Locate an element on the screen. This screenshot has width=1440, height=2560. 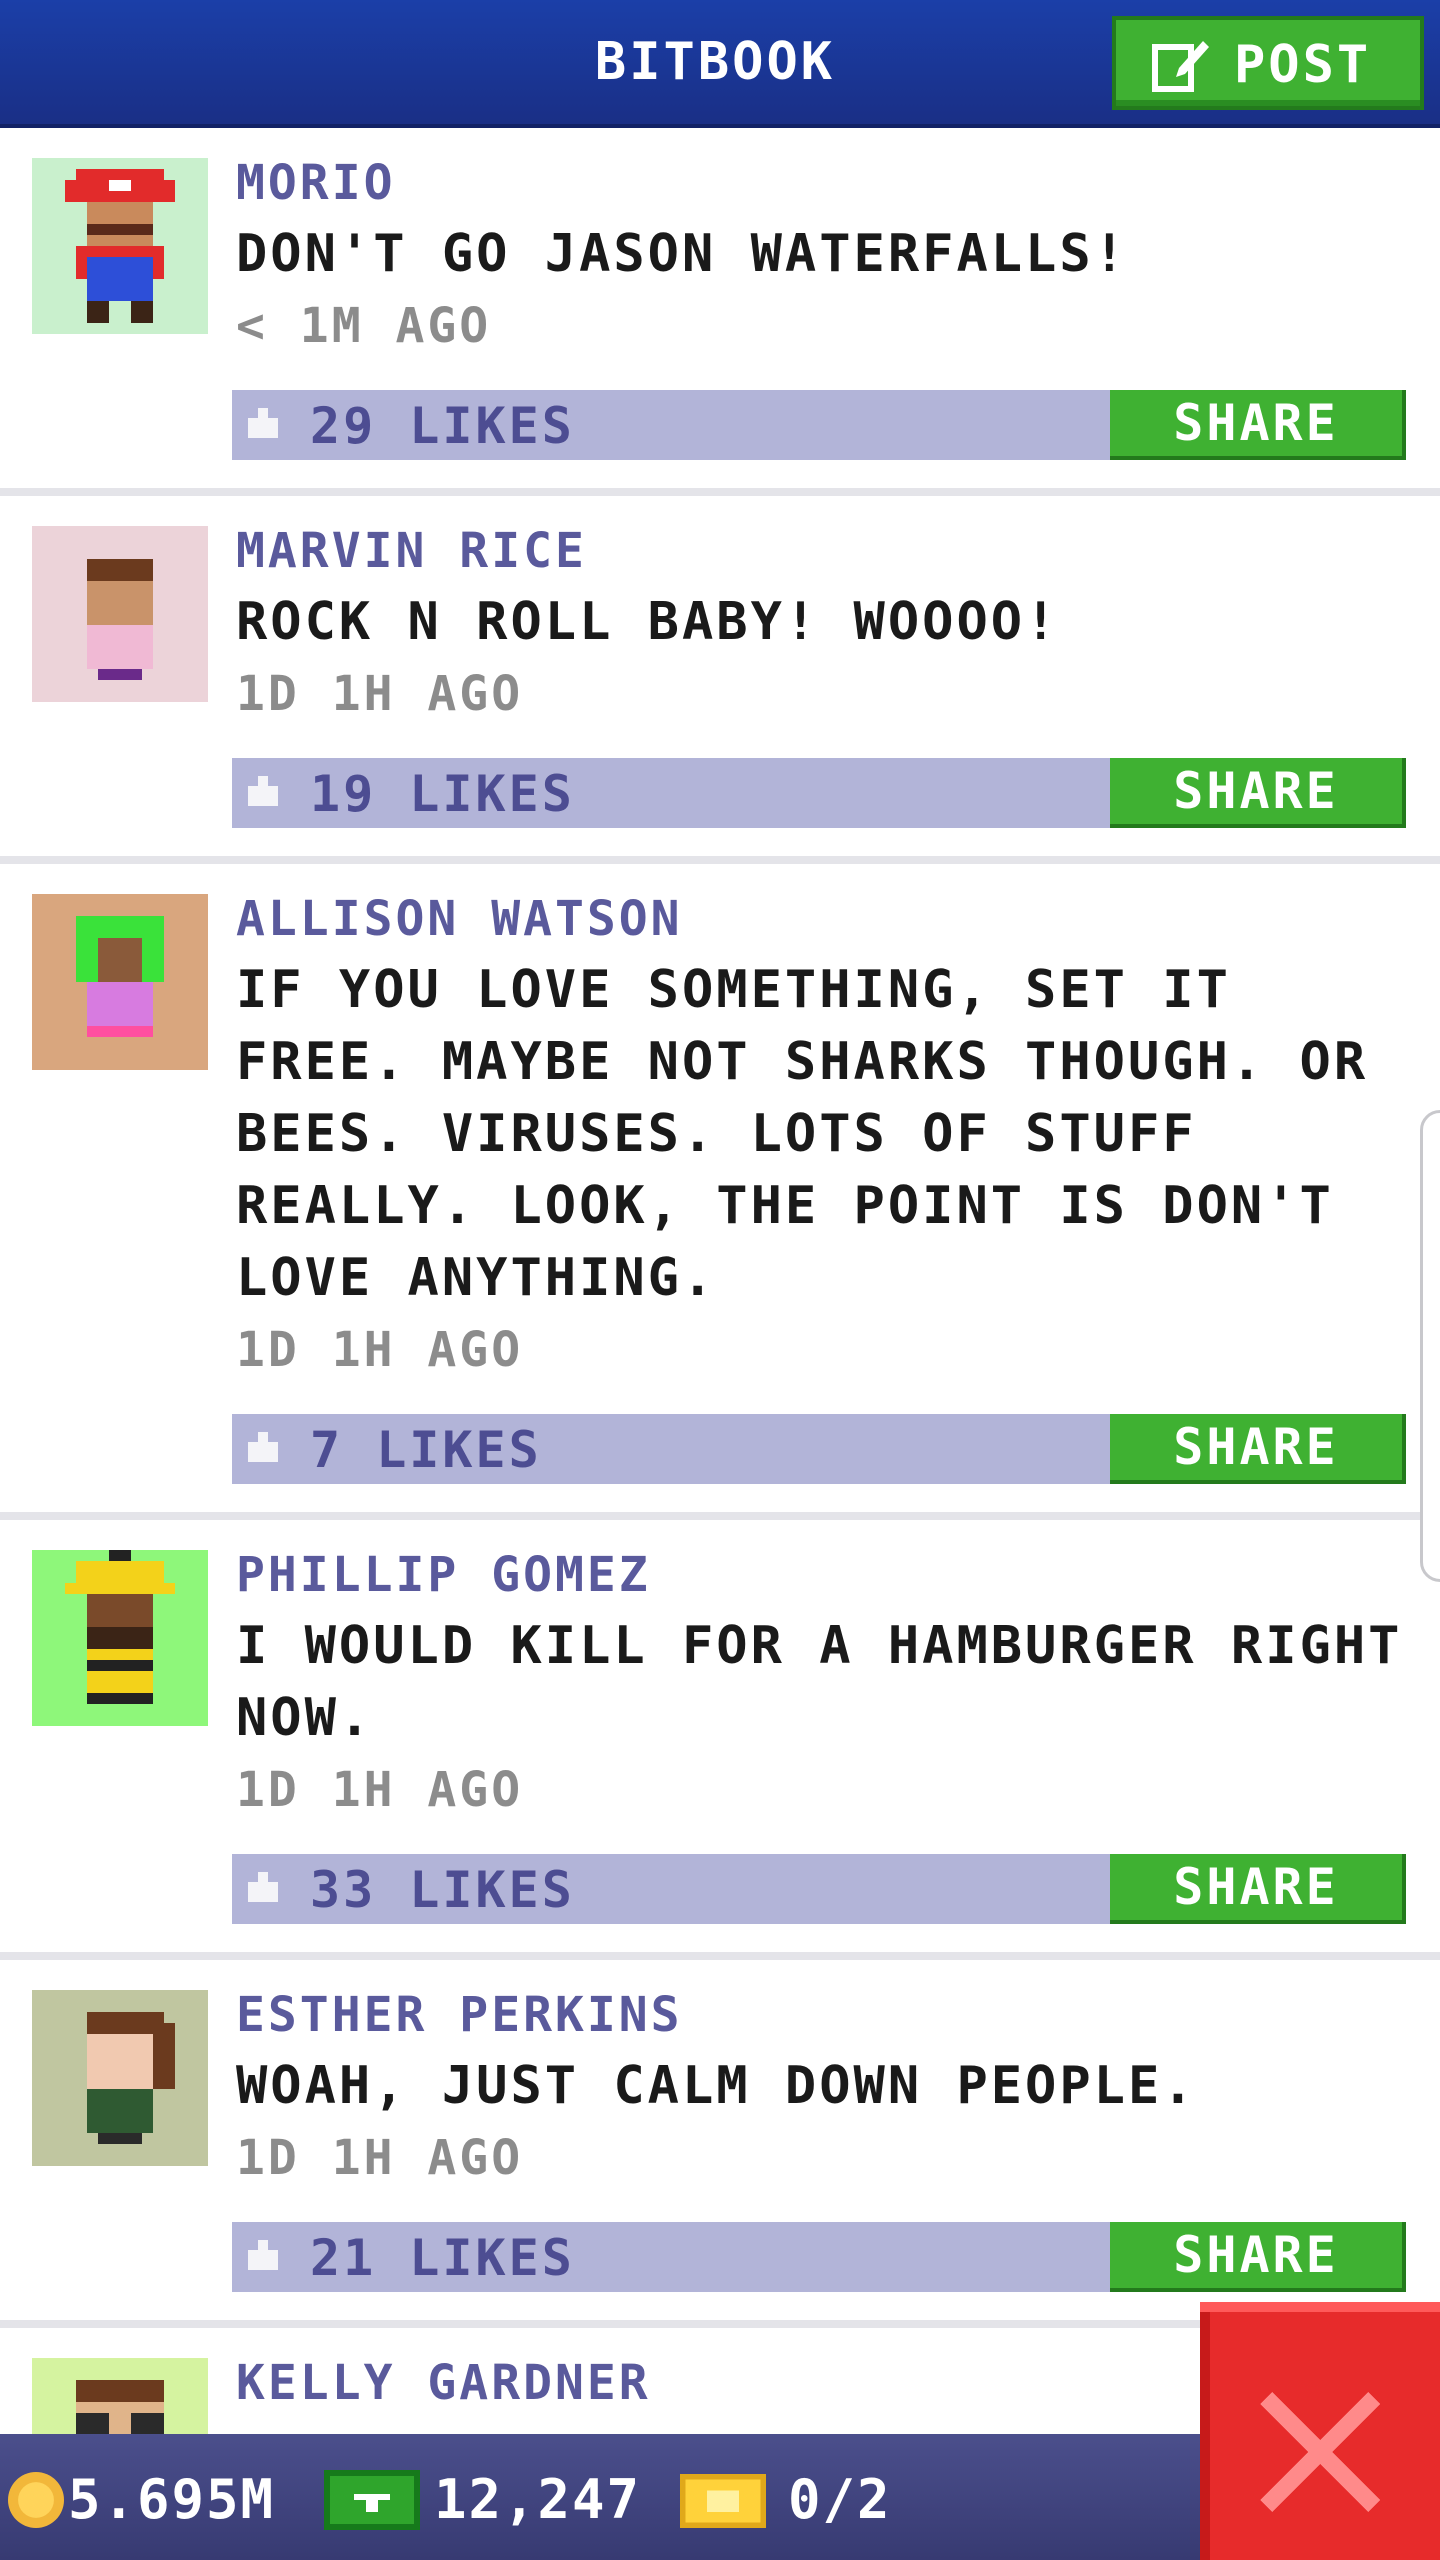
scroll-handle is located at coordinates (1430, 1346).